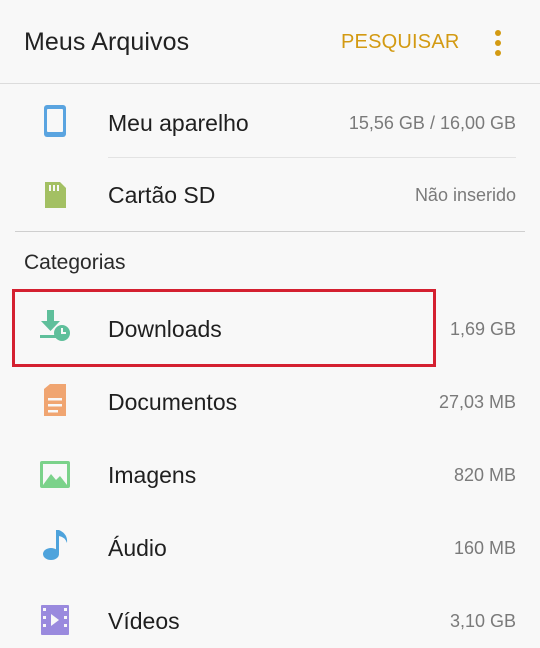 This screenshot has width=540, height=648. I want to click on storage-item-label: Meu aparelho, so click(178, 123).